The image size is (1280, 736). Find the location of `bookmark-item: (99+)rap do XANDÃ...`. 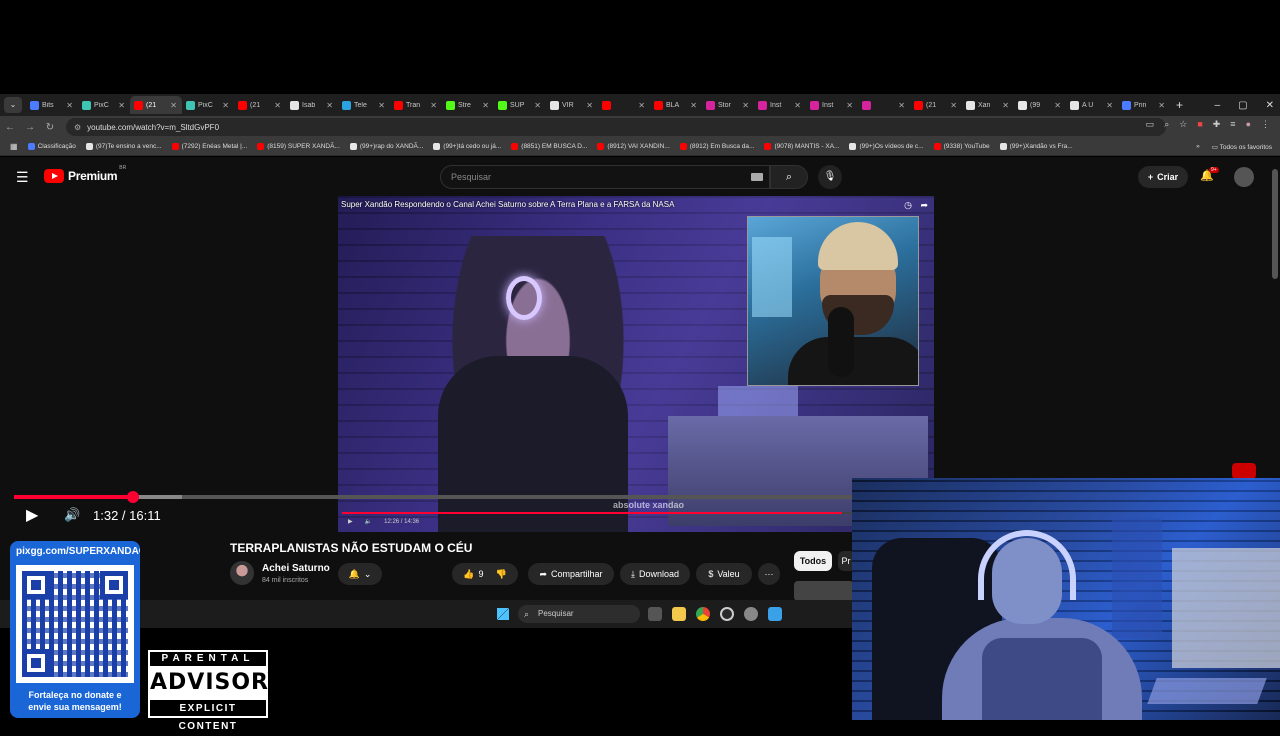

bookmark-item: (99+)rap do XANDÃ... is located at coordinates (386, 146).